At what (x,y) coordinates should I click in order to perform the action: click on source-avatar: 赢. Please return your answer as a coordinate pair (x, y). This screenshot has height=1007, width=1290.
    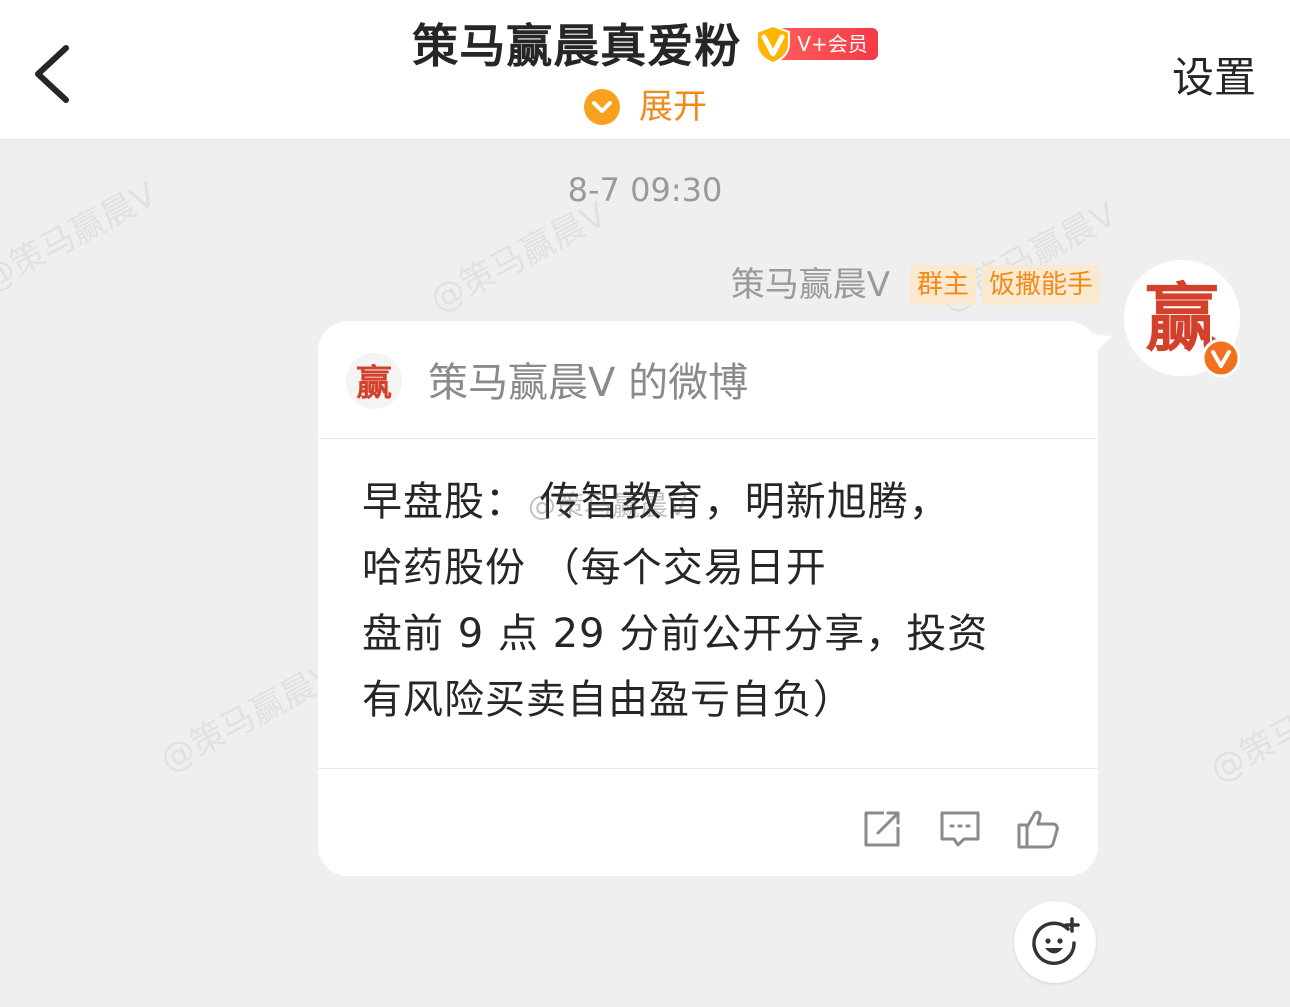
    Looking at the image, I should click on (374, 381).